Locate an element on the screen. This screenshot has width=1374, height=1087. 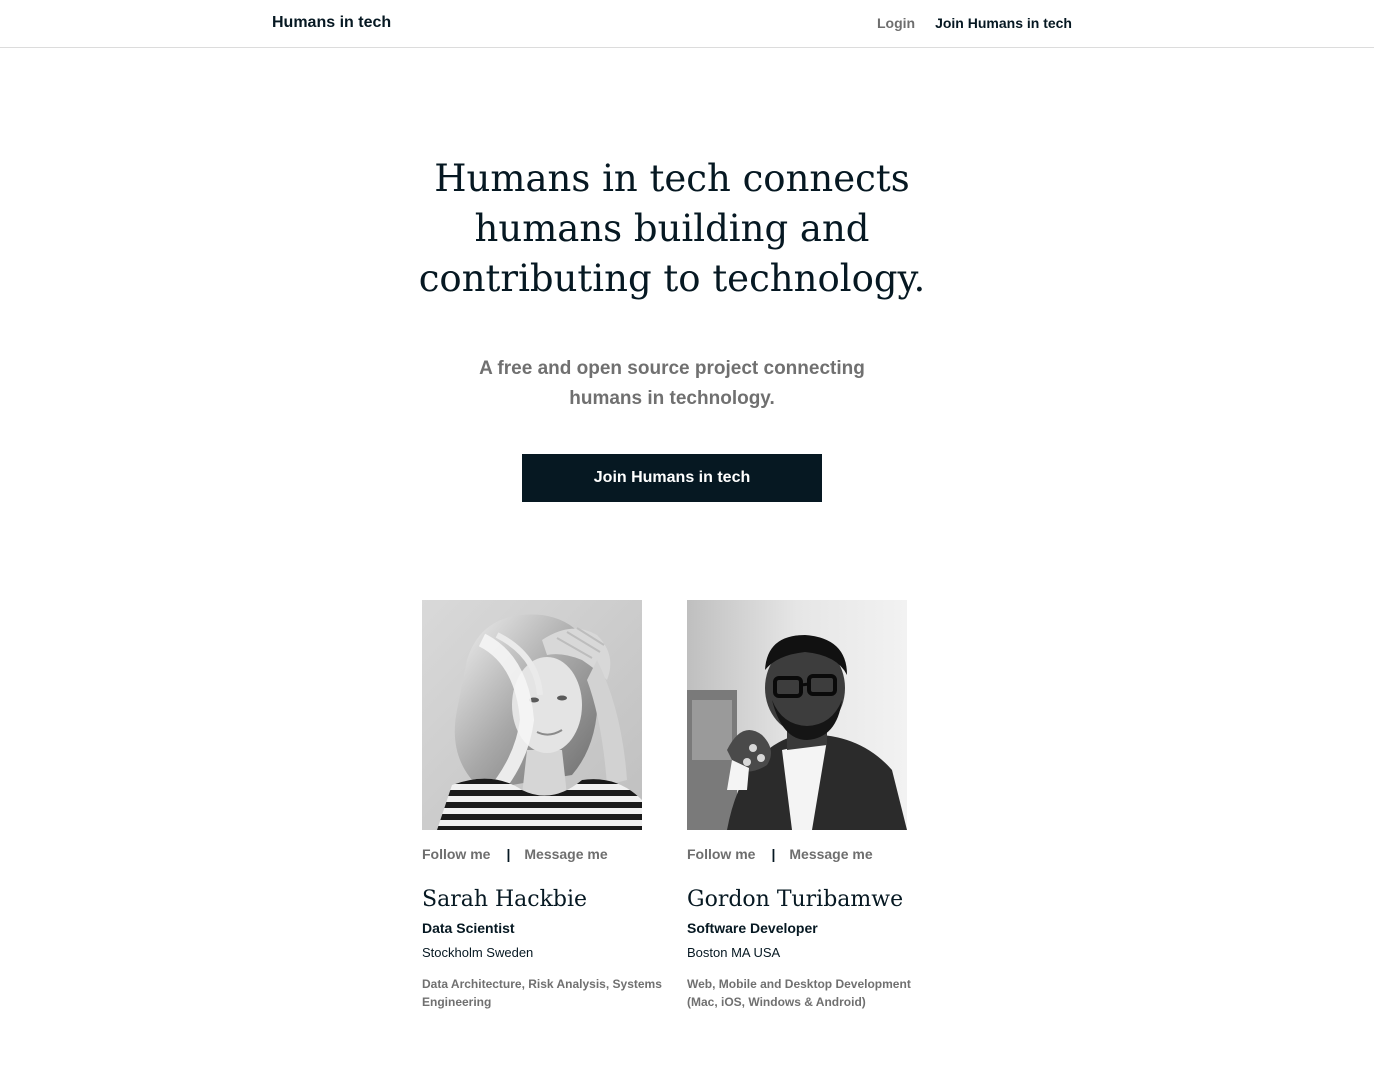
man-portrait-image is located at coordinates (797, 715).